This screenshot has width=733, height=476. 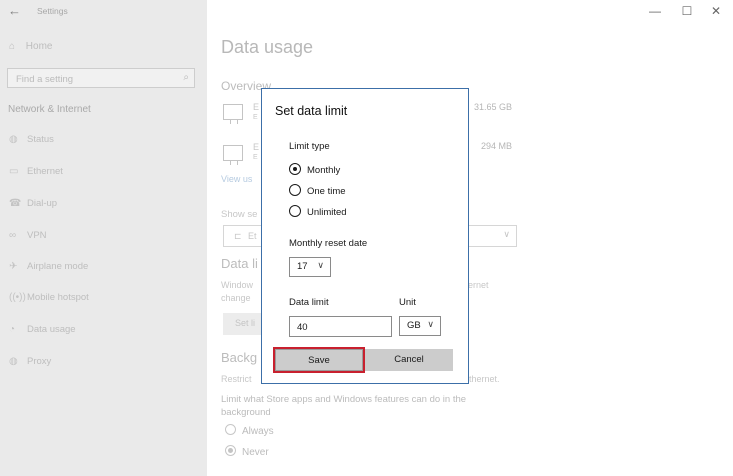 I want to click on reset-date-dropdown: 17 ∨, so click(x=310, y=267).